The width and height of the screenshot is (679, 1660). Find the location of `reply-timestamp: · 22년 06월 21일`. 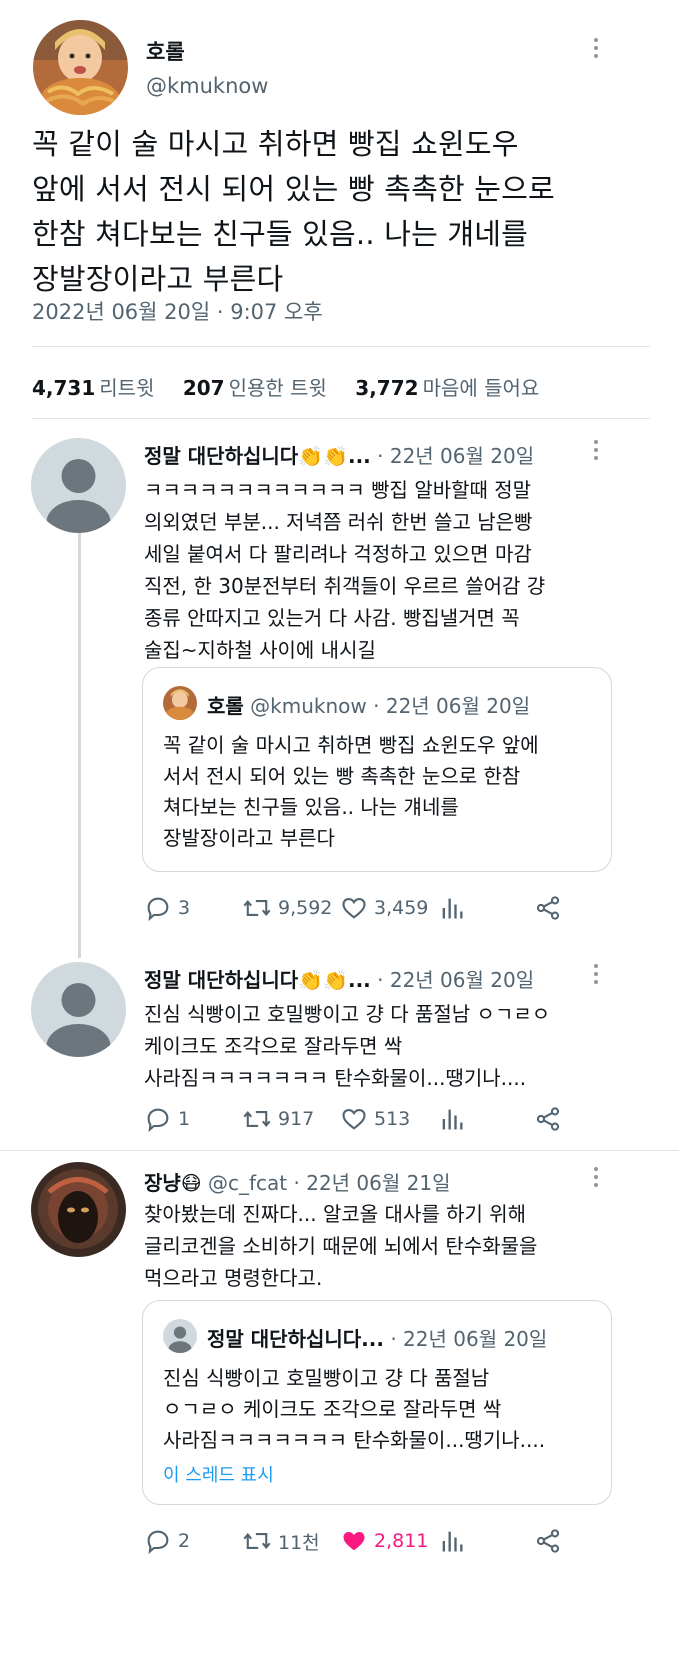

reply-timestamp: · 22년 06월 21일 is located at coordinates (372, 1183).